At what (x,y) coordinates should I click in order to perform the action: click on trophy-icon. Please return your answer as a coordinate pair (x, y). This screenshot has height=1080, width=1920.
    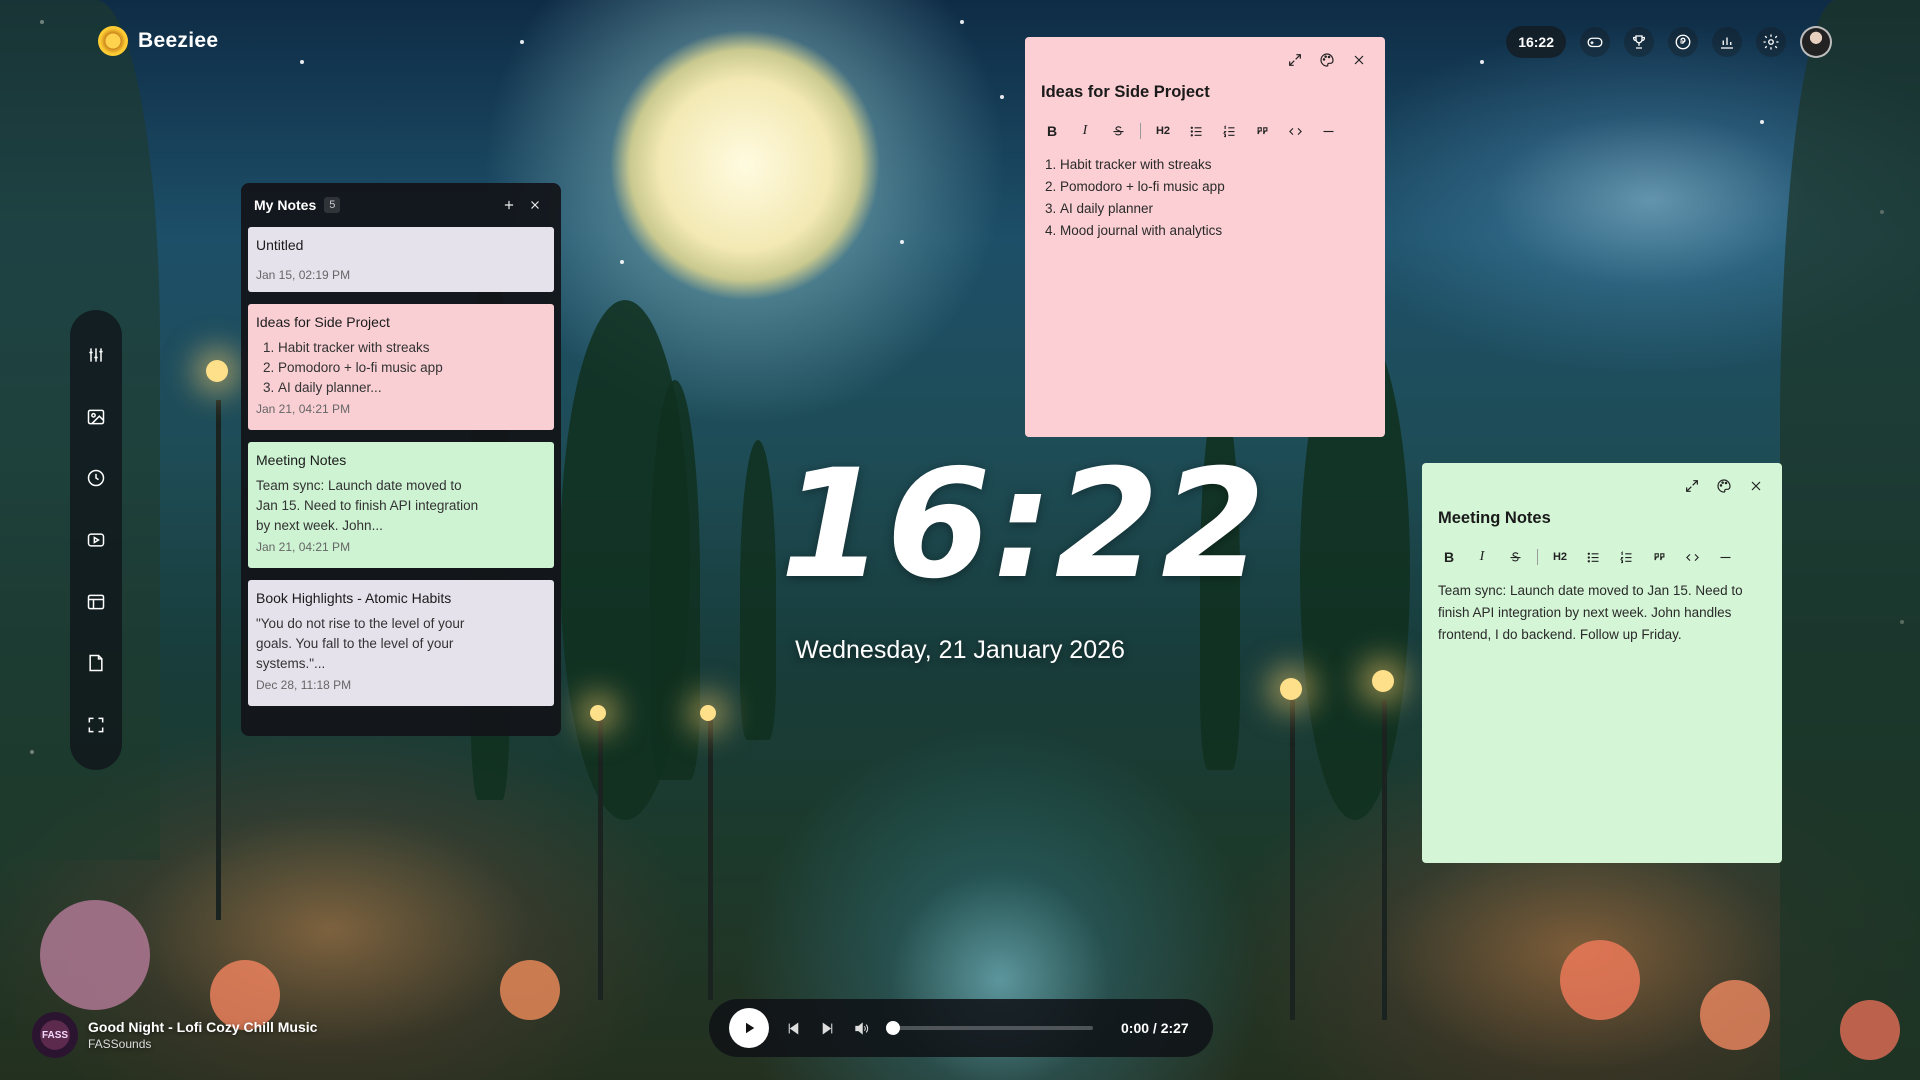
    Looking at the image, I should click on (1639, 42).